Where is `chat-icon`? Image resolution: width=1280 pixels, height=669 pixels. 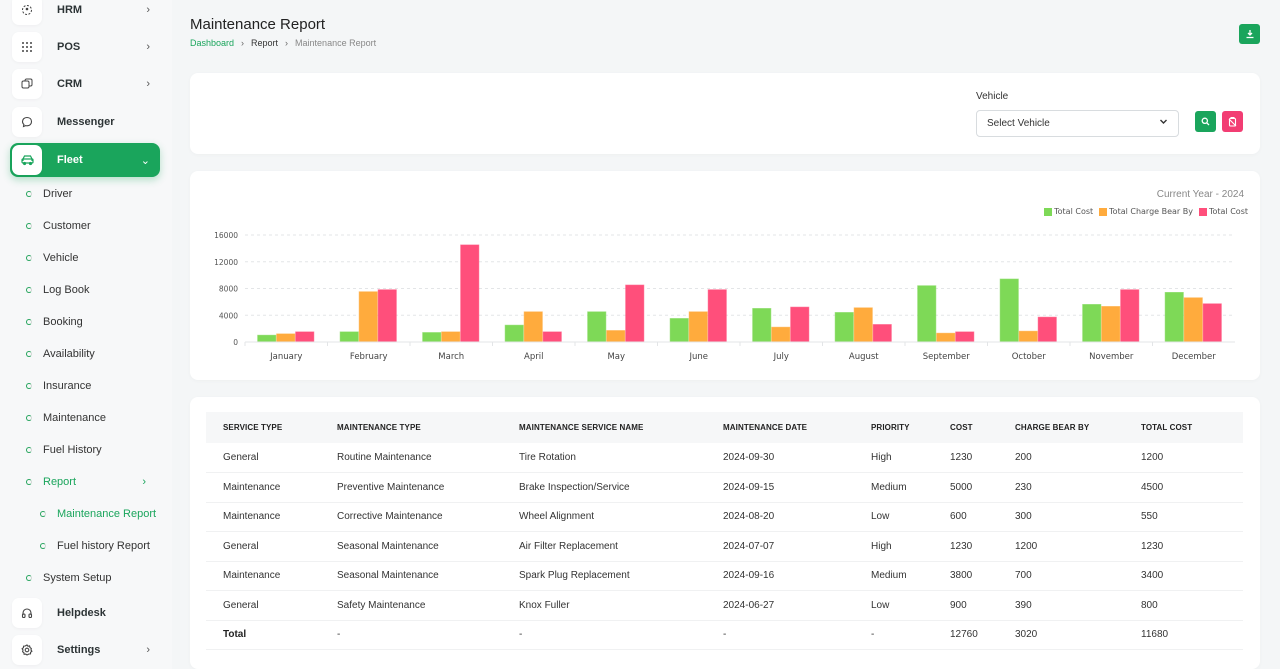 chat-icon is located at coordinates (27, 122).